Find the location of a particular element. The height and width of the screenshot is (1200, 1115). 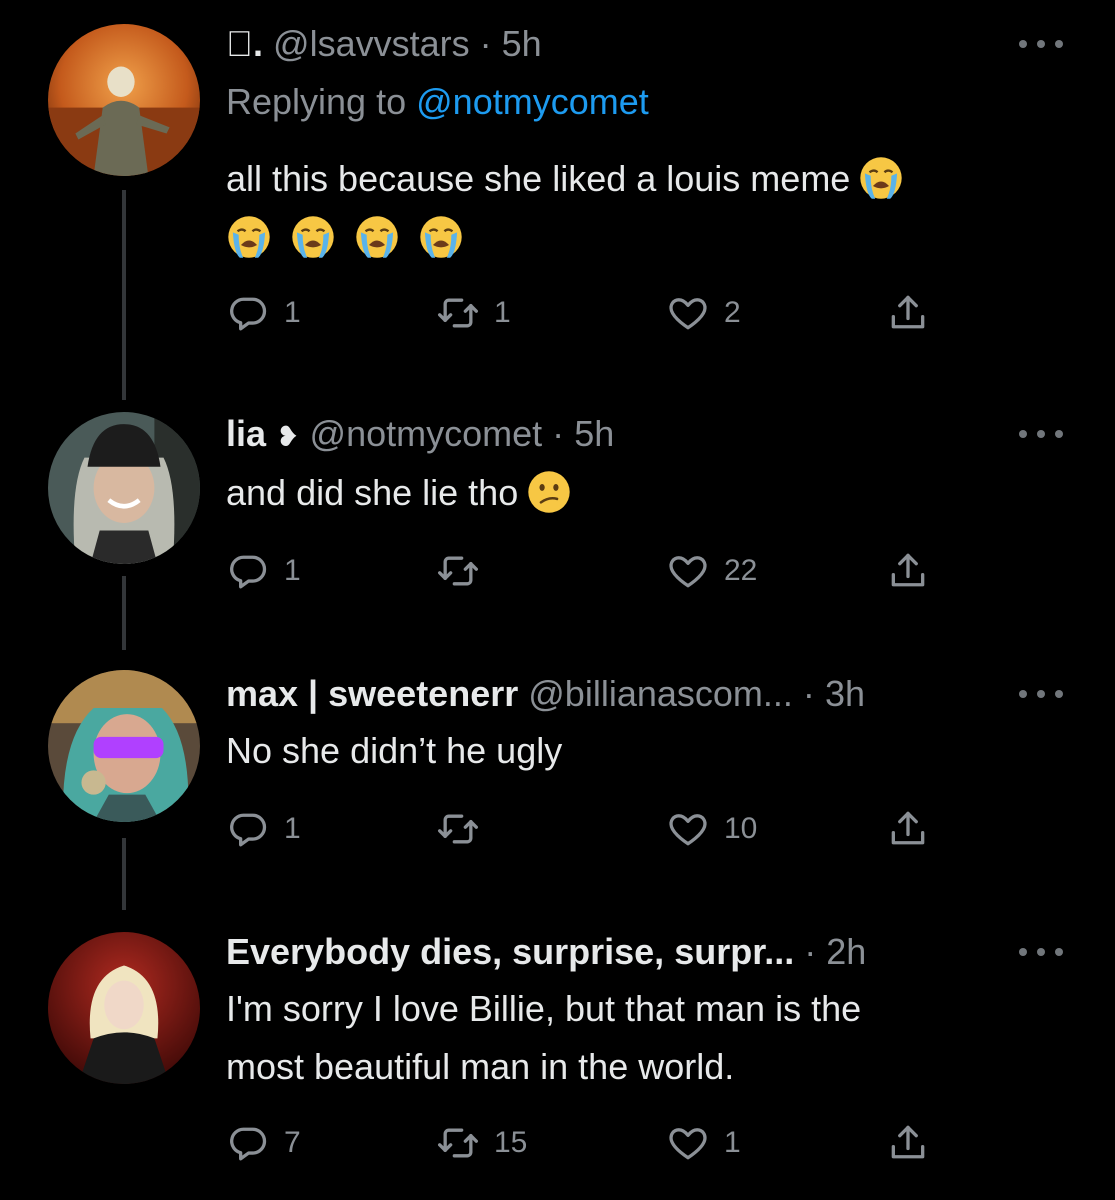

tweet-text: and did she lie tho is located at coordinates (641, 493).